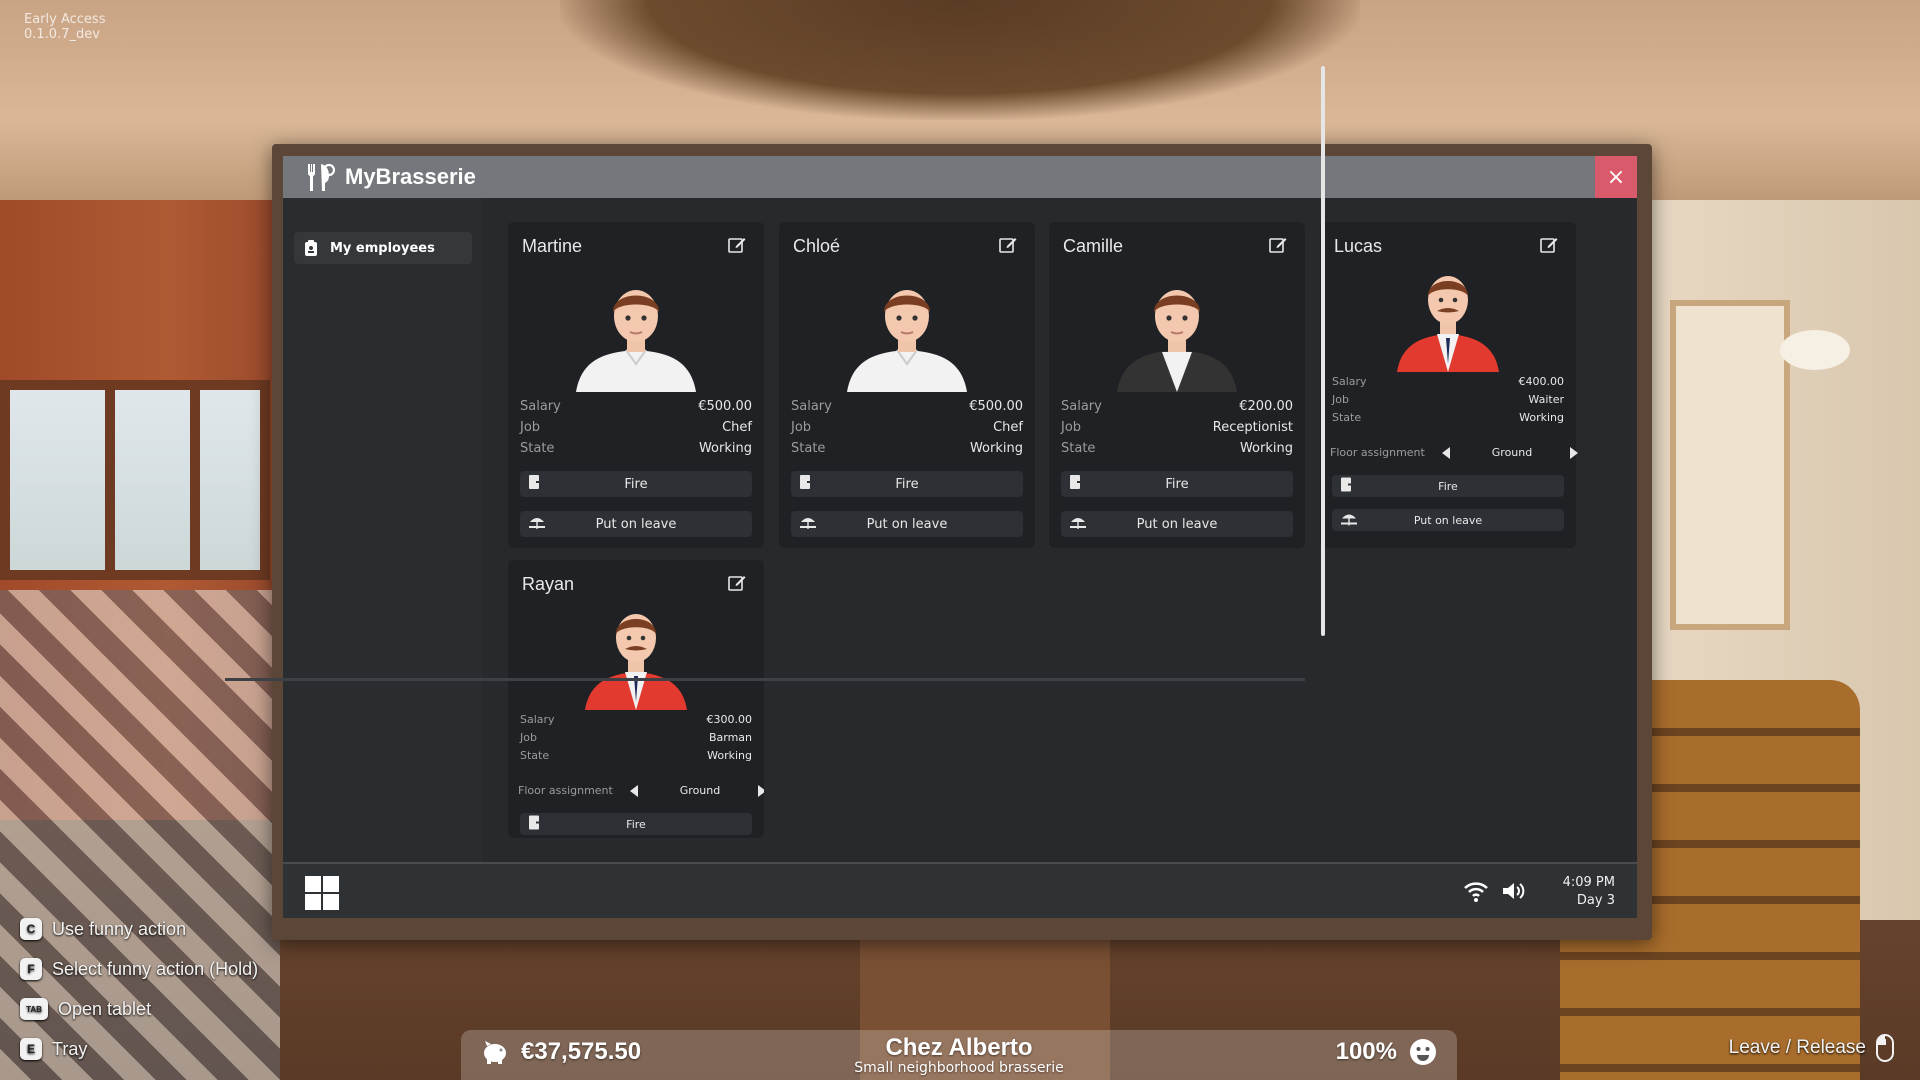 This screenshot has width=1920, height=1080. What do you see at coordinates (135, 480) in the screenshot?
I see `left-window` at bounding box center [135, 480].